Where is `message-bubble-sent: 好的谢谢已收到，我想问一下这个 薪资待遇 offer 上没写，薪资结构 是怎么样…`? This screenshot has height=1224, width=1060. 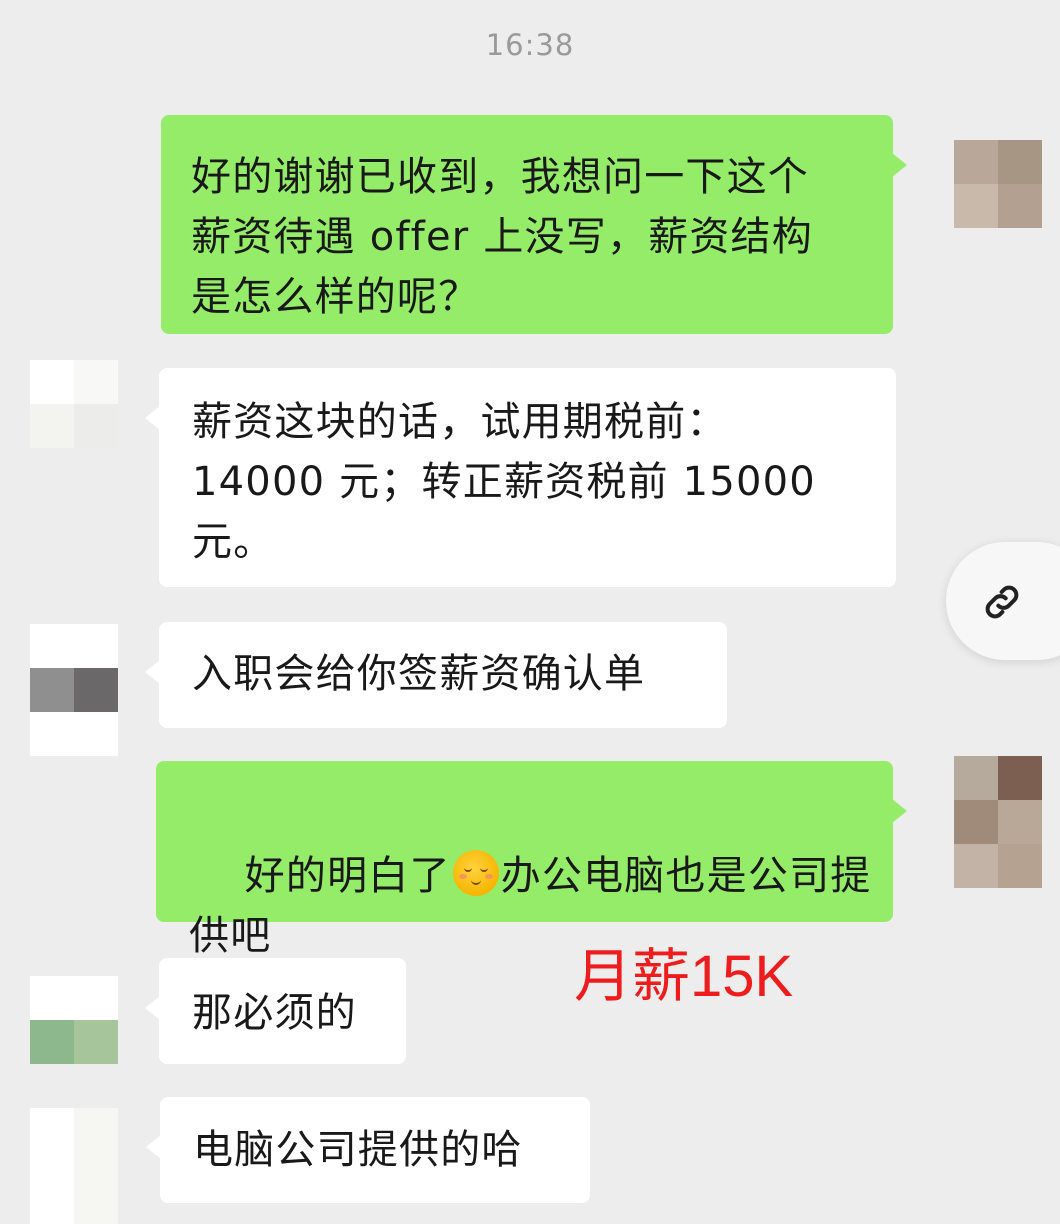 message-bubble-sent: 好的谢谢已收到，我想问一下这个 薪资待遇 offer 上没写，薪资结构 是怎么样… is located at coordinates (534, 224).